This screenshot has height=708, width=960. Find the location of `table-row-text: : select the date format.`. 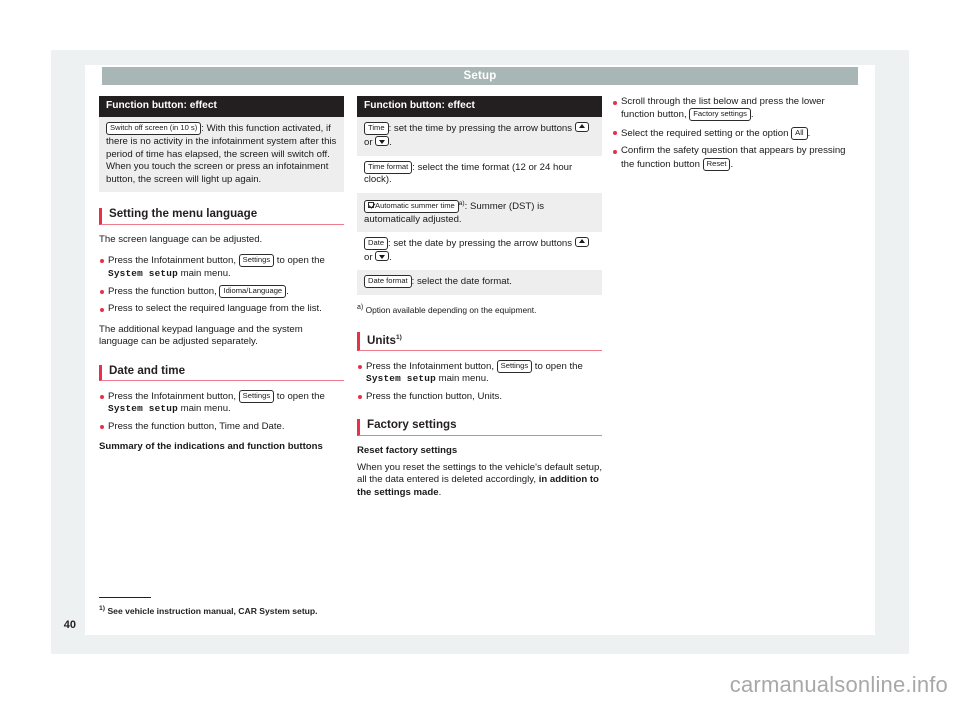

table-row-text: : select the date format. is located at coordinates (461, 282).